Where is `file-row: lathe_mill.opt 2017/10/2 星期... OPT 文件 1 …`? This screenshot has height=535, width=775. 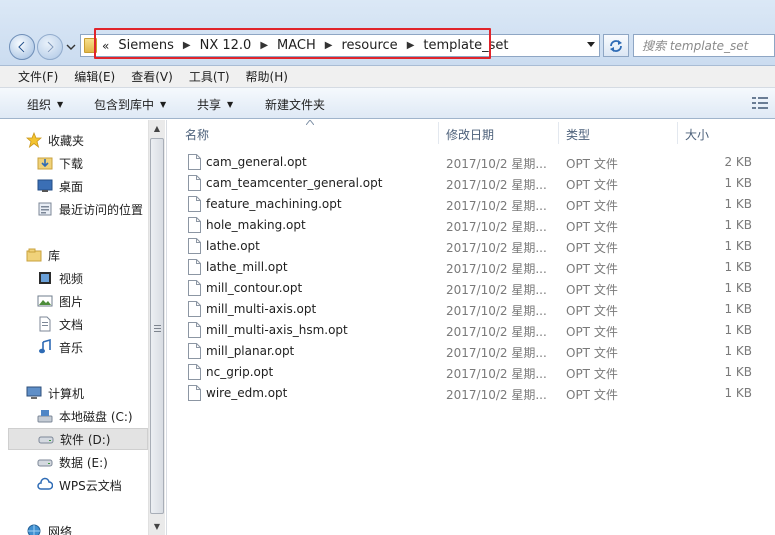
file-row: lathe_mill.opt 2017/10/2 星期... OPT 文件 1 … is located at coordinates (471, 267).